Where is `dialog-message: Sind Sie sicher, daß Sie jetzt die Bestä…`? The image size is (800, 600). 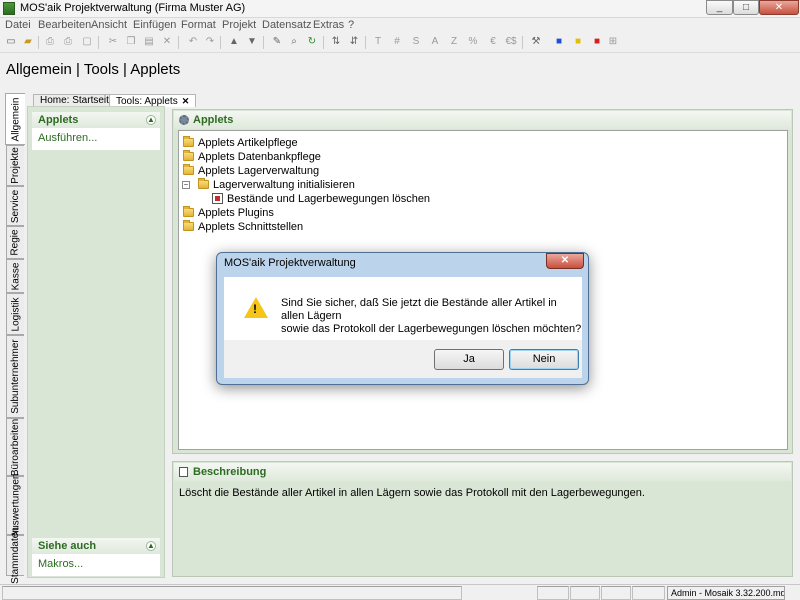
dialog-message: Sind Sie sicher, daß Sie jetzt die Bestä… is located at coordinates (431, 316).